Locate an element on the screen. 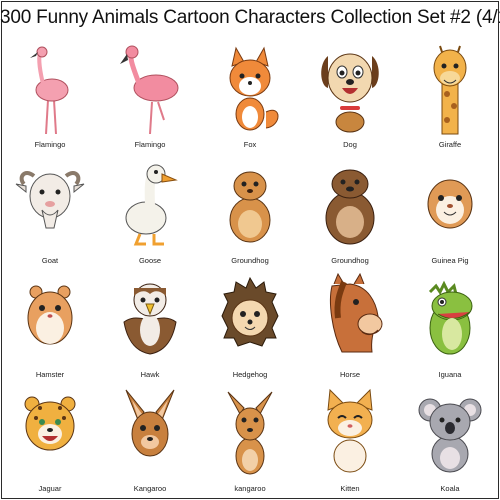 The image size is (500, 500). goat-icon is located at coordinates (50, 205).